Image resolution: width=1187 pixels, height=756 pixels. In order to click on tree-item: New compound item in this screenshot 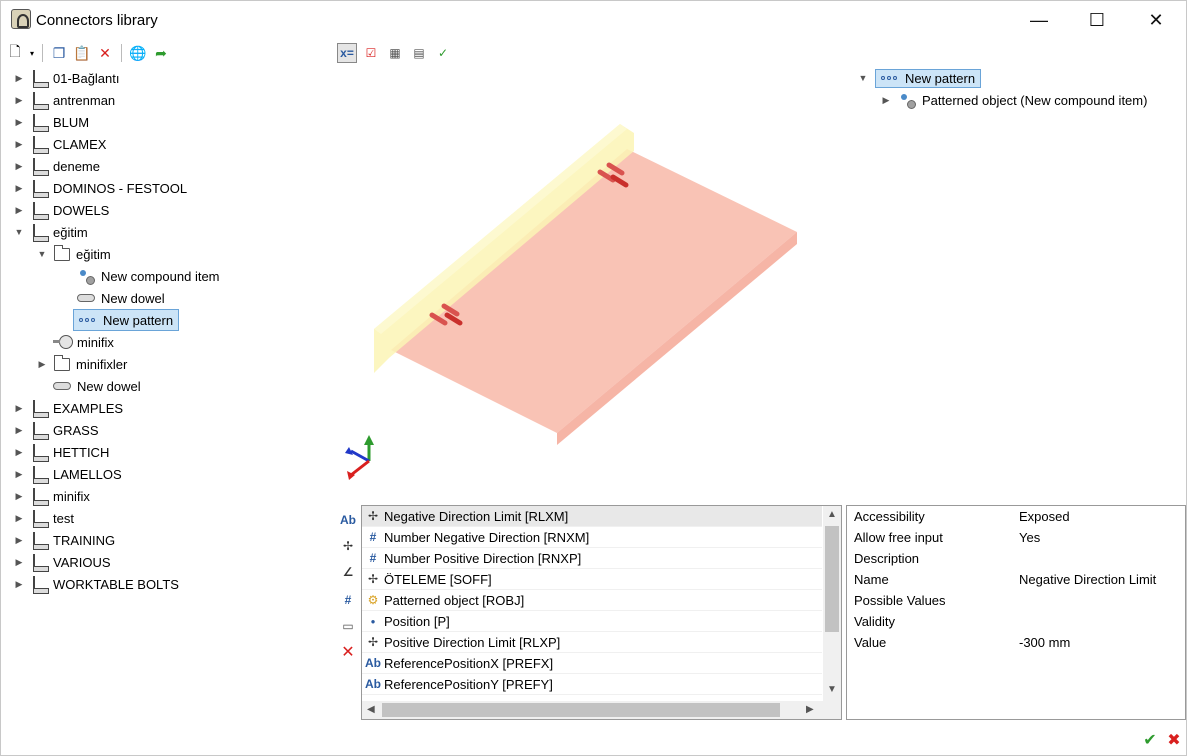, I will do `click(148, 276)`.